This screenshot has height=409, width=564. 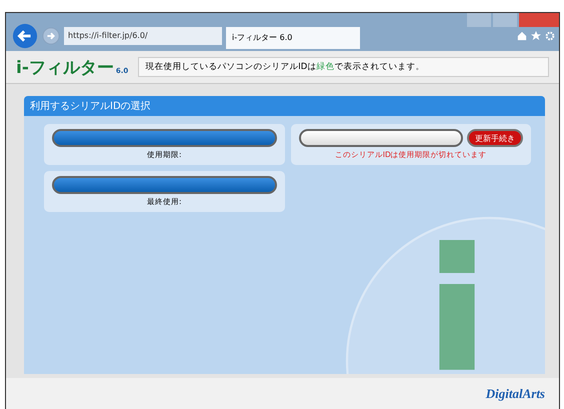 What do you see at coordinates (143, 36) in the screenshot?
I see `address-bar: https://i-filter.jp/6.0/` at bounding box center [143, 36].